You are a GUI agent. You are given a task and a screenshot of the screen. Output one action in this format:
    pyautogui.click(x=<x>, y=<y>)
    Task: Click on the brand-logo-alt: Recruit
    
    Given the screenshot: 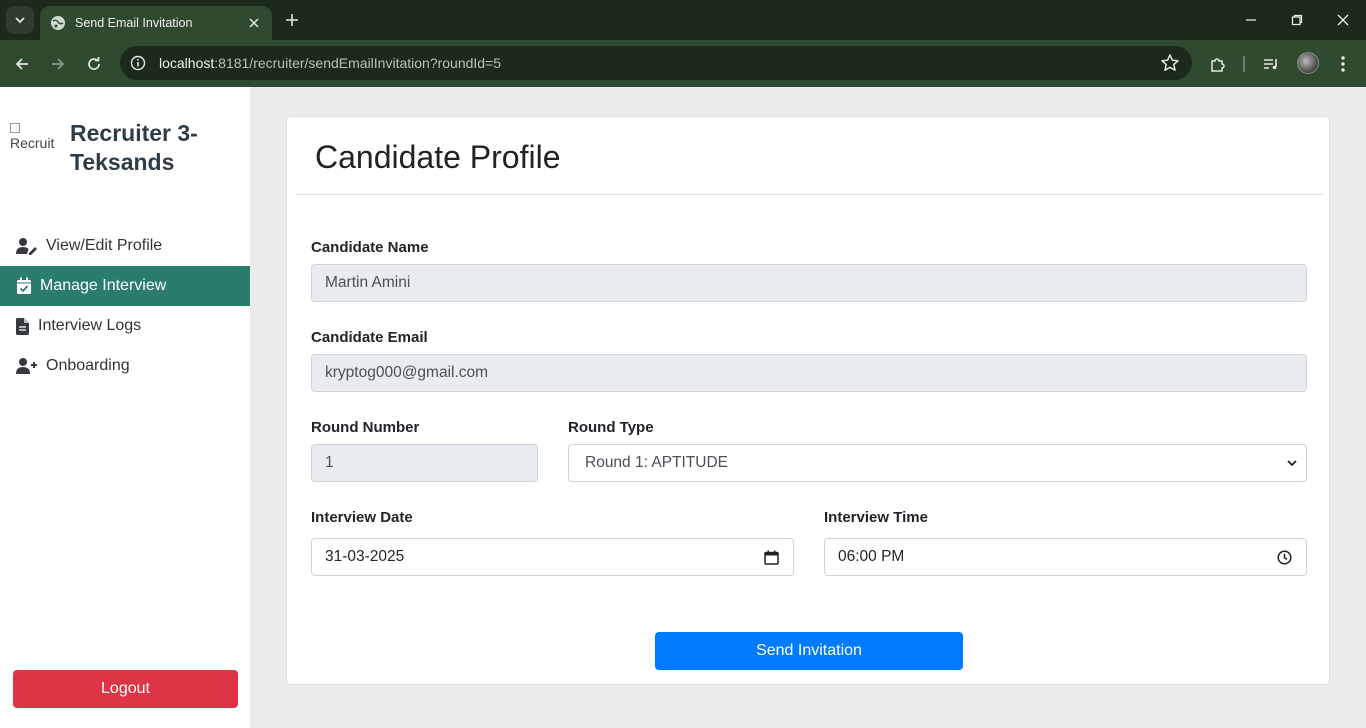 What is the action you would take?
    pyautogui.click(x=32, y=143)
    